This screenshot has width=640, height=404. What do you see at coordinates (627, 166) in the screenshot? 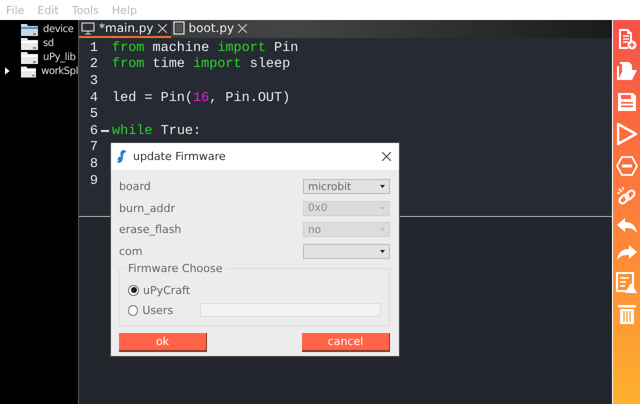
I see `stop-icon` at bounding box center [627, 166].